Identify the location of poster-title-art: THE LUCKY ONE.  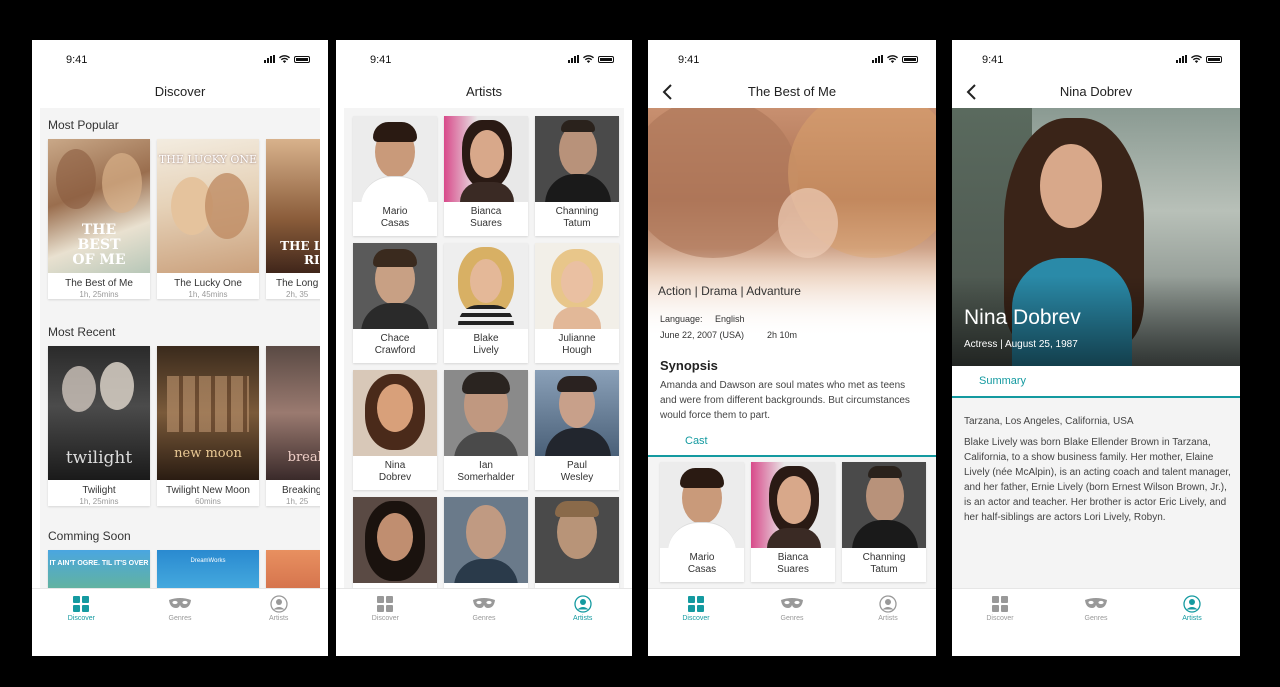
(208, 159).